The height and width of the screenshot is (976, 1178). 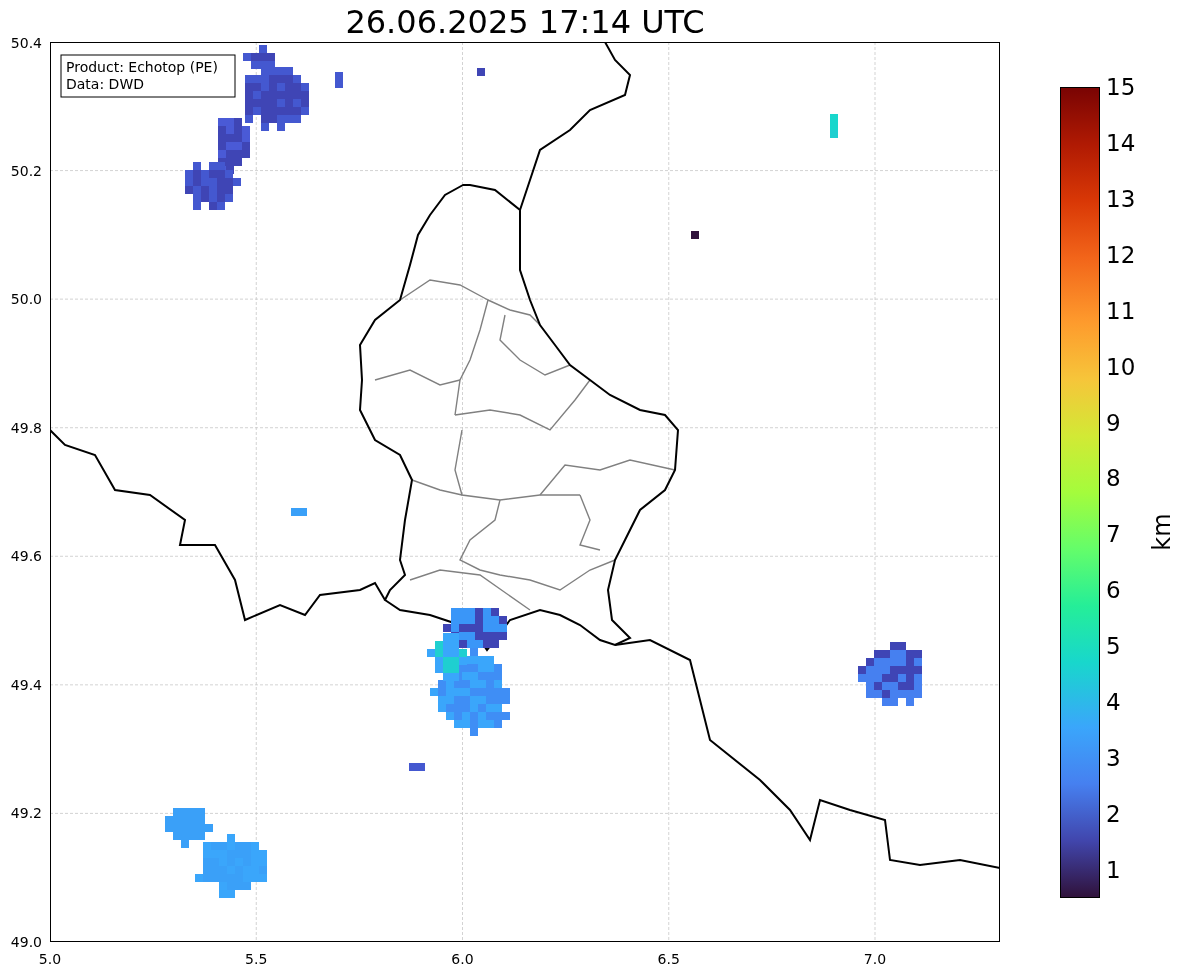 What do you see at coordinates (525, 18) in the screenshot?
I see `chart-title: 26.06.2025 17:14 UTC` at bounding box center [525, 18].